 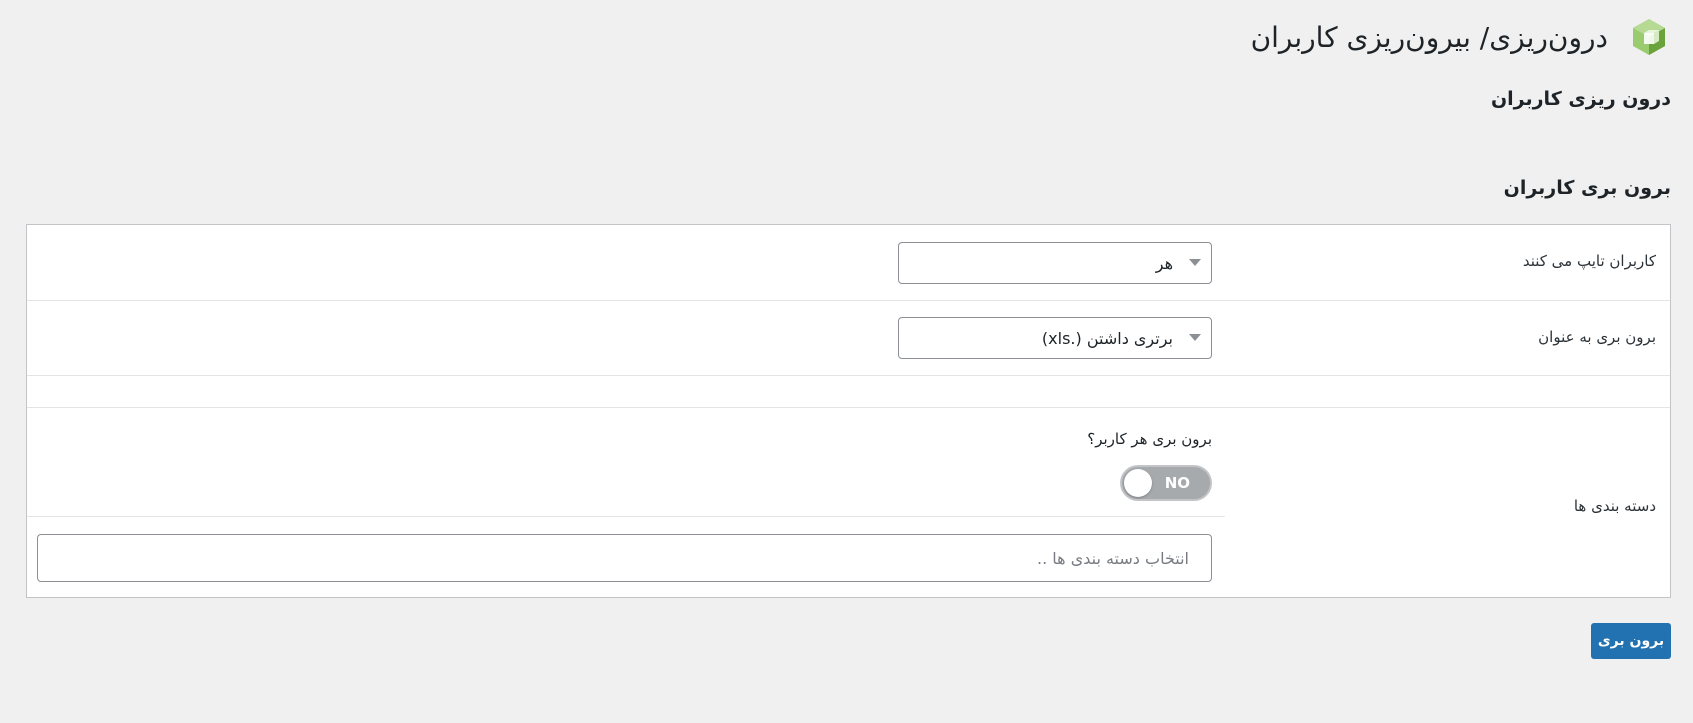 What do you see at coordinates (626, 516) in the screenshot?
I see `divider` at bounding box center [626, 516].